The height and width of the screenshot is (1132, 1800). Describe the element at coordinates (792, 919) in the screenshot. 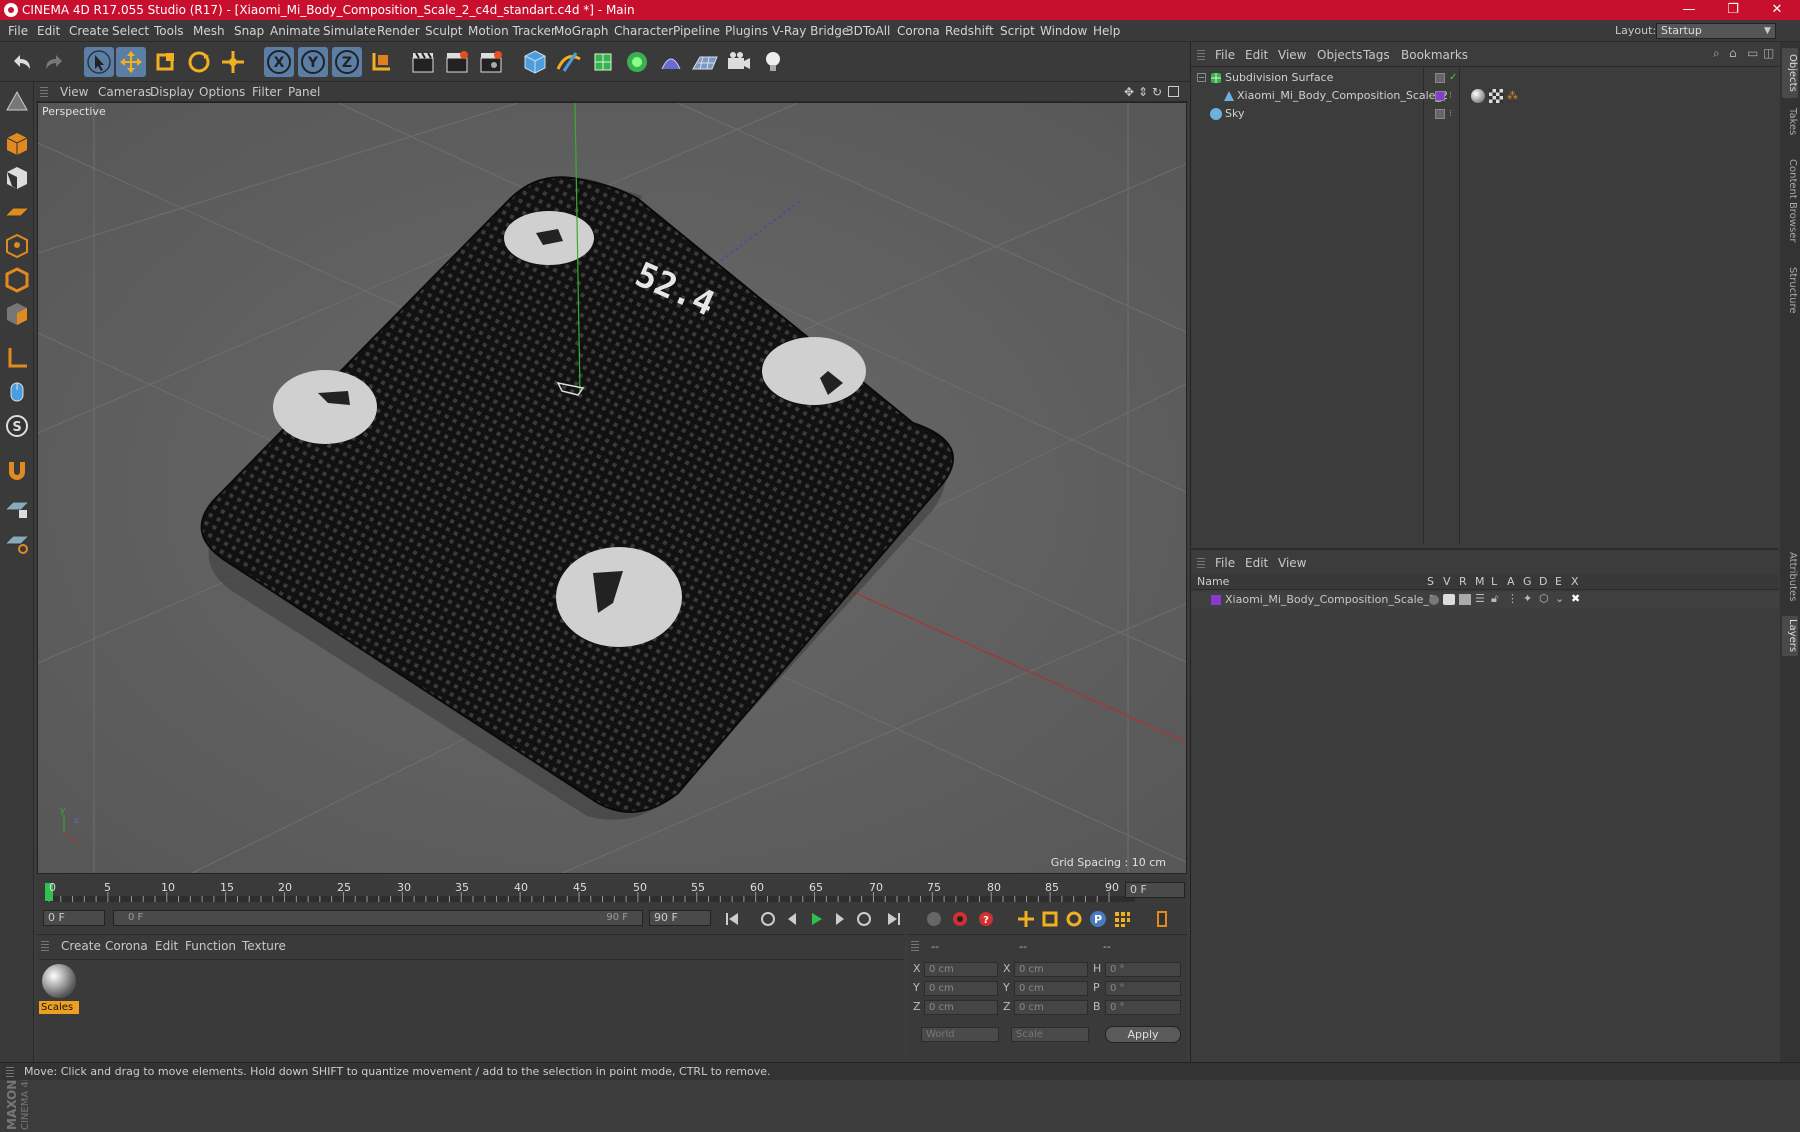

I see `prev-frame-button` at that location.